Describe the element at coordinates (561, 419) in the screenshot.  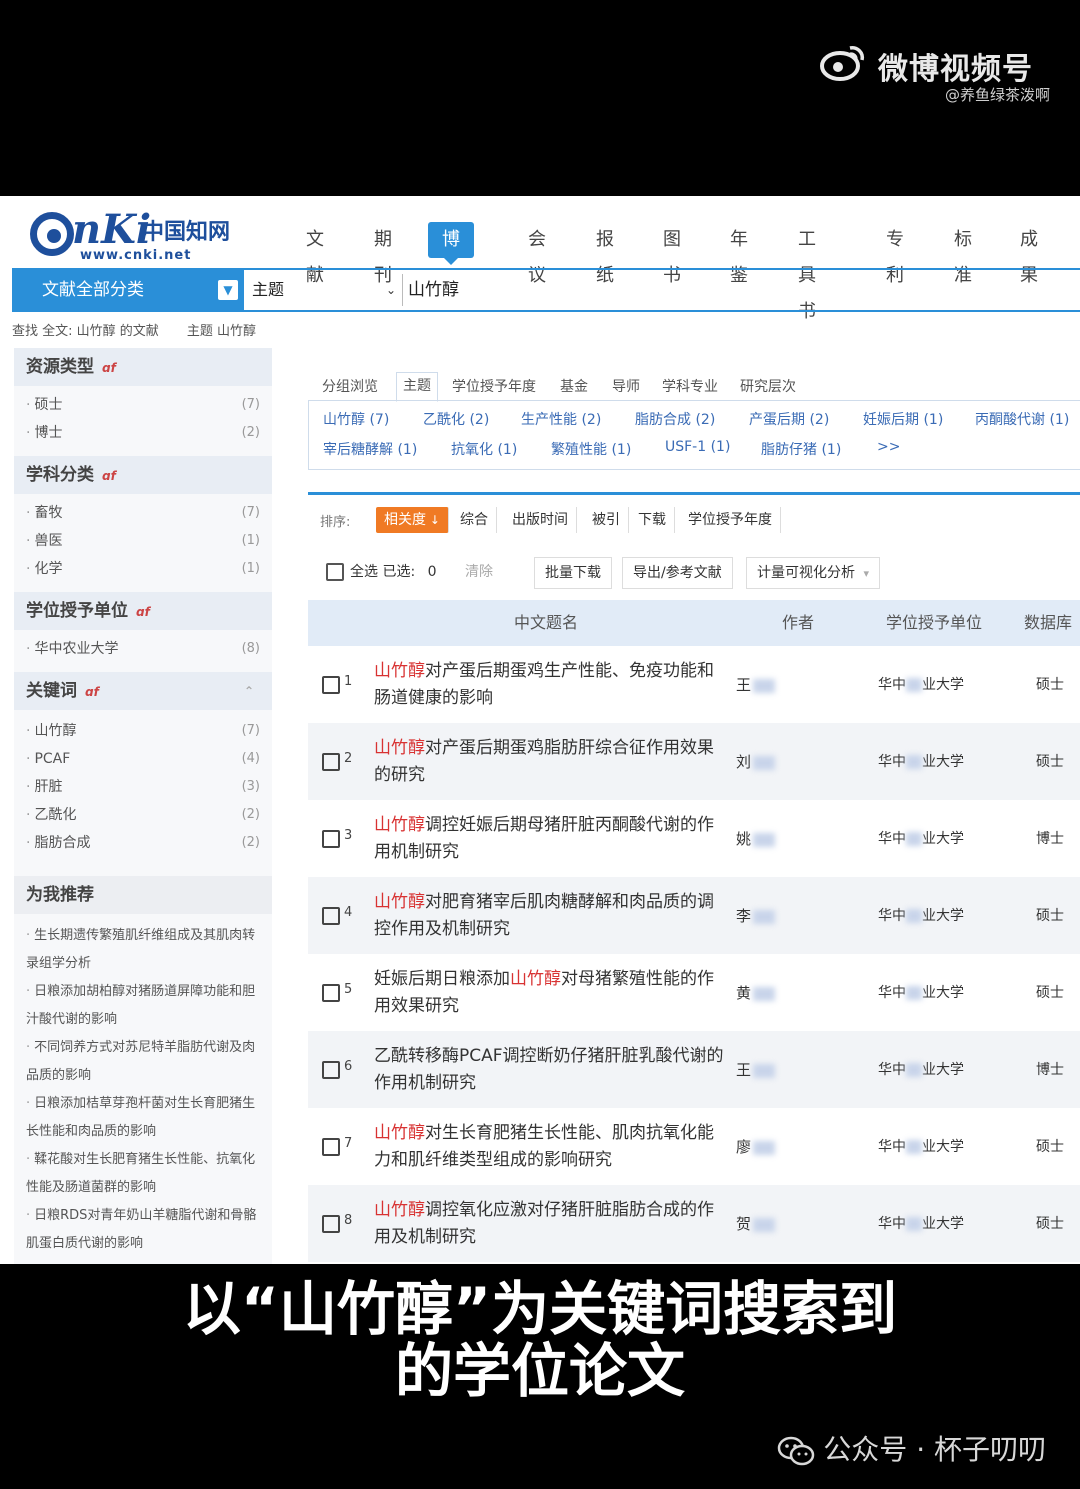
I see `group-item: 生产性能 (2)` at that location.